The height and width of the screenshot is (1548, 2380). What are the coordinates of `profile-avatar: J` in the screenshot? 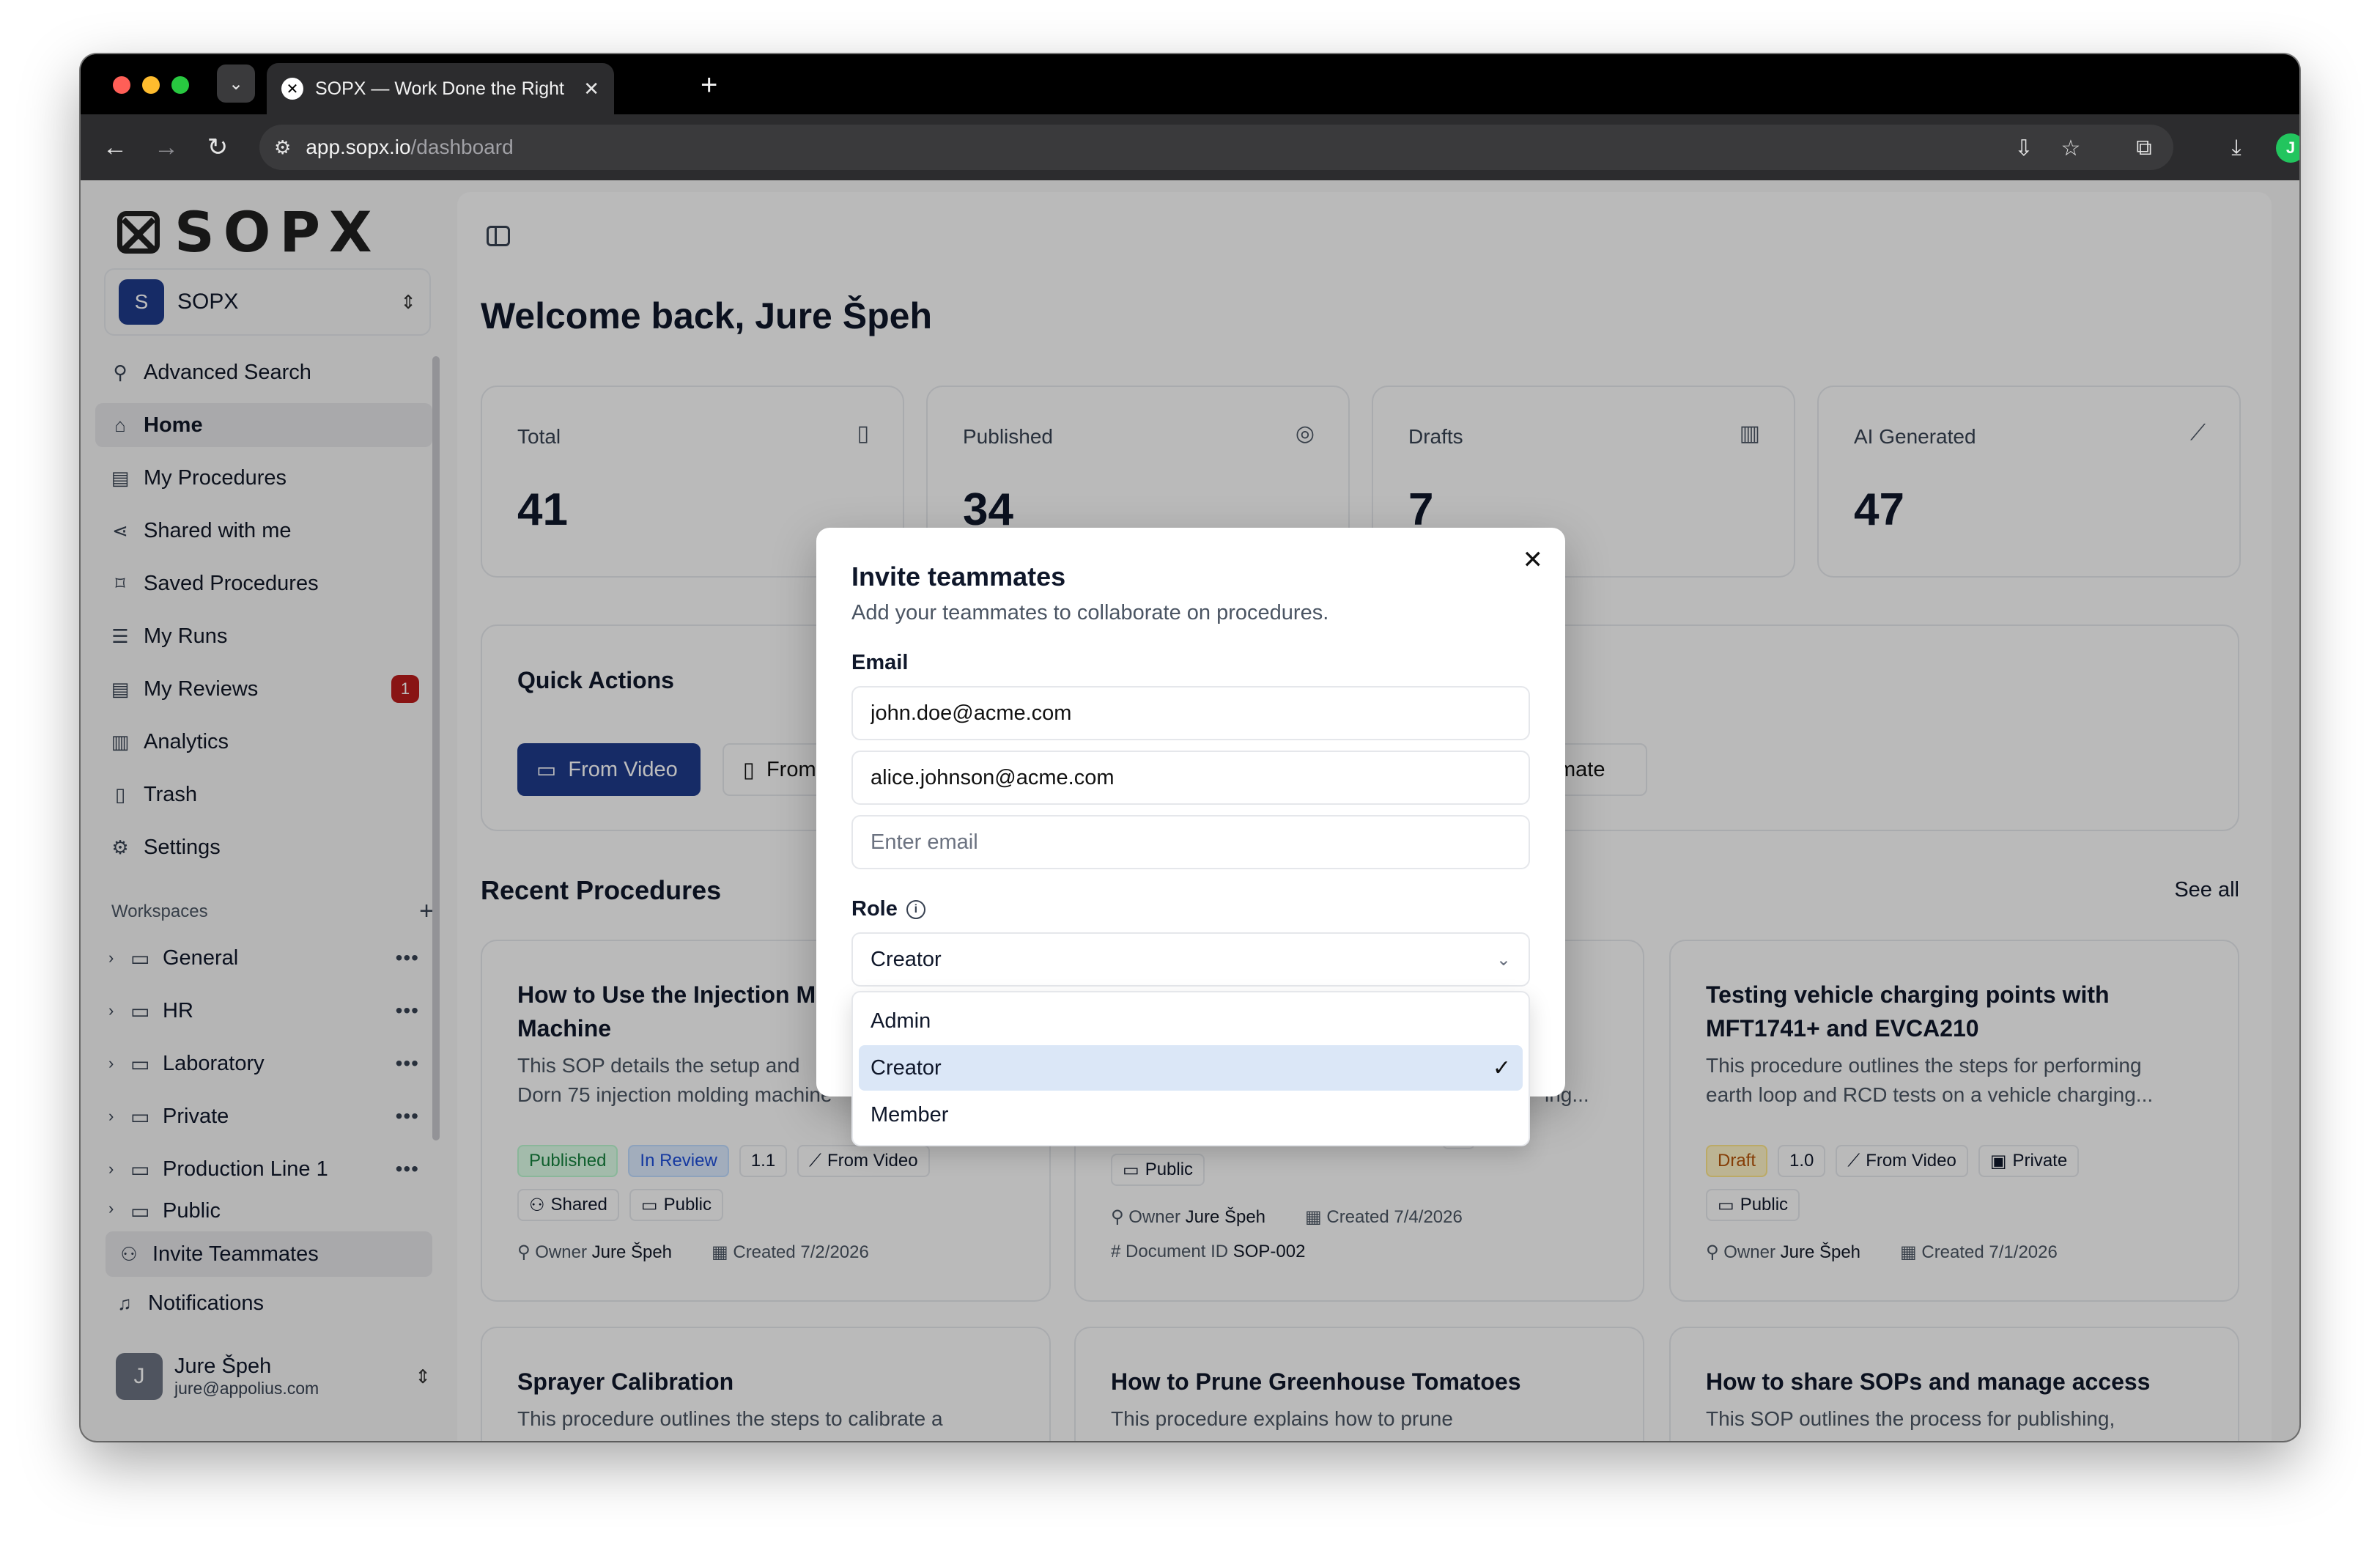 It's located at (2287, 148).